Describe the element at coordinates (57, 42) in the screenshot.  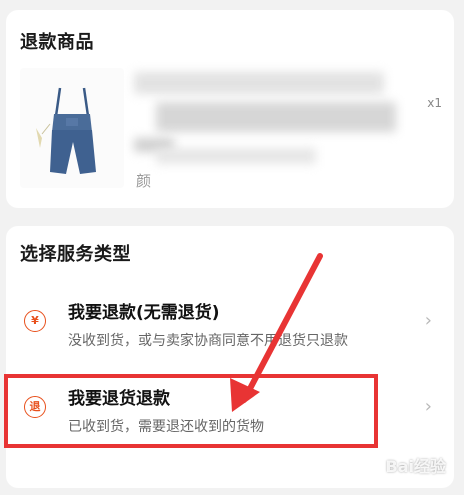
I see `product-card-title: 退款商品` at that location.